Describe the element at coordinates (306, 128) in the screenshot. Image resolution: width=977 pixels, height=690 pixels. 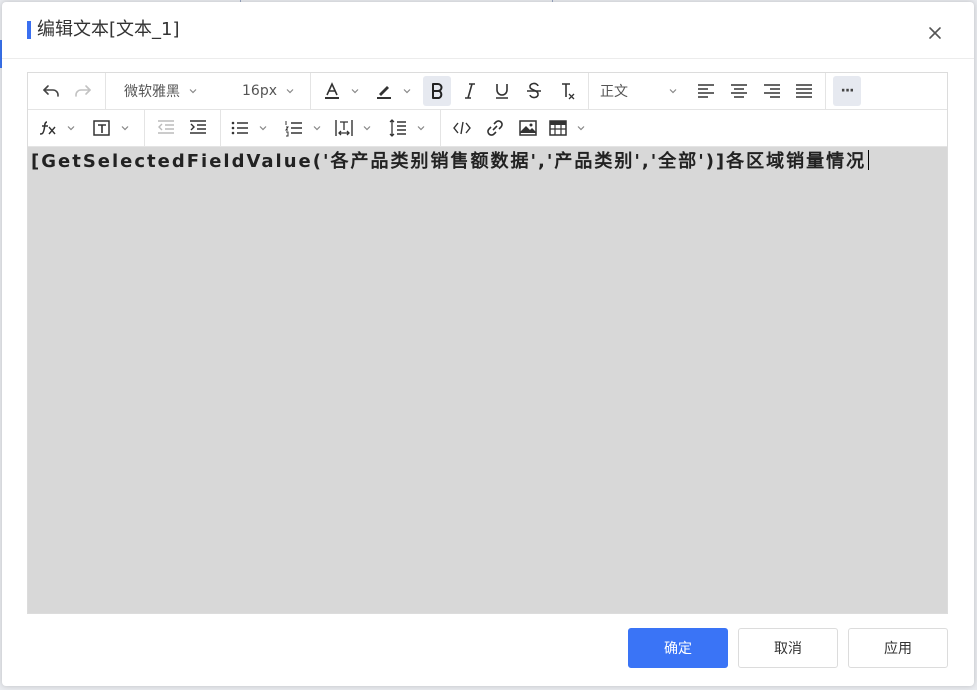
I see `numbered-list-button` at that location.